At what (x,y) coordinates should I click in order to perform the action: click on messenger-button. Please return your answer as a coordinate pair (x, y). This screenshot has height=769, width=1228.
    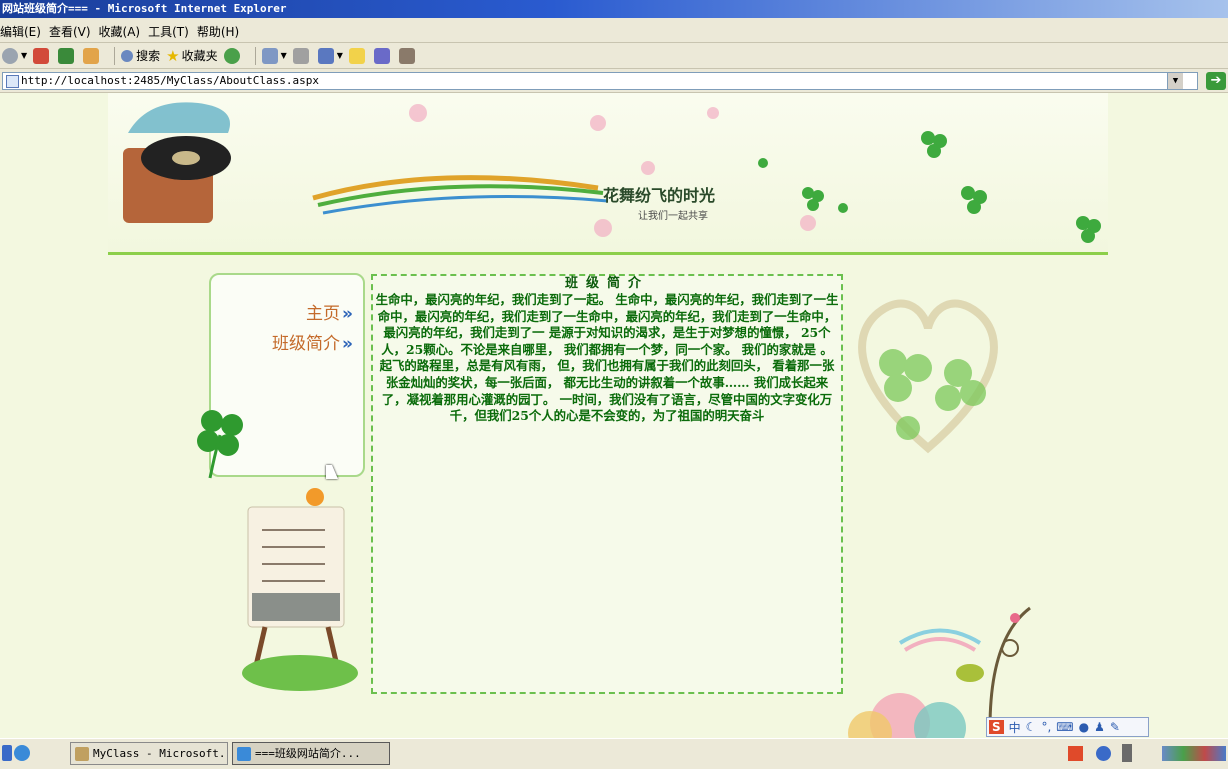
    Looking at the image, I should click on (408, 56).